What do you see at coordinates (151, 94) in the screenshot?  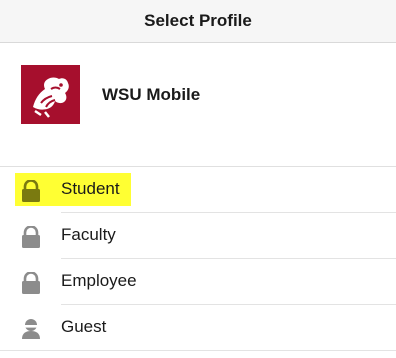 I see `app-name: WSU Mobile` at bounding box center [151, 94].